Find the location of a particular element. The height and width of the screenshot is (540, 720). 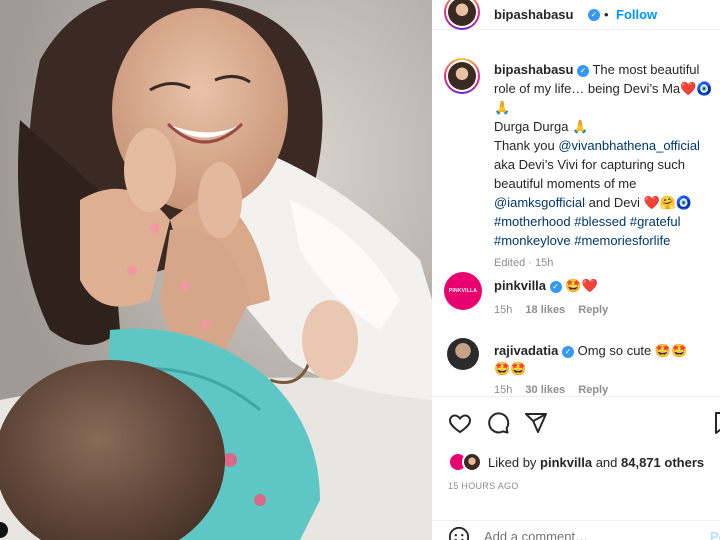

caption-author-avatar is located at coordinates (462, 76).